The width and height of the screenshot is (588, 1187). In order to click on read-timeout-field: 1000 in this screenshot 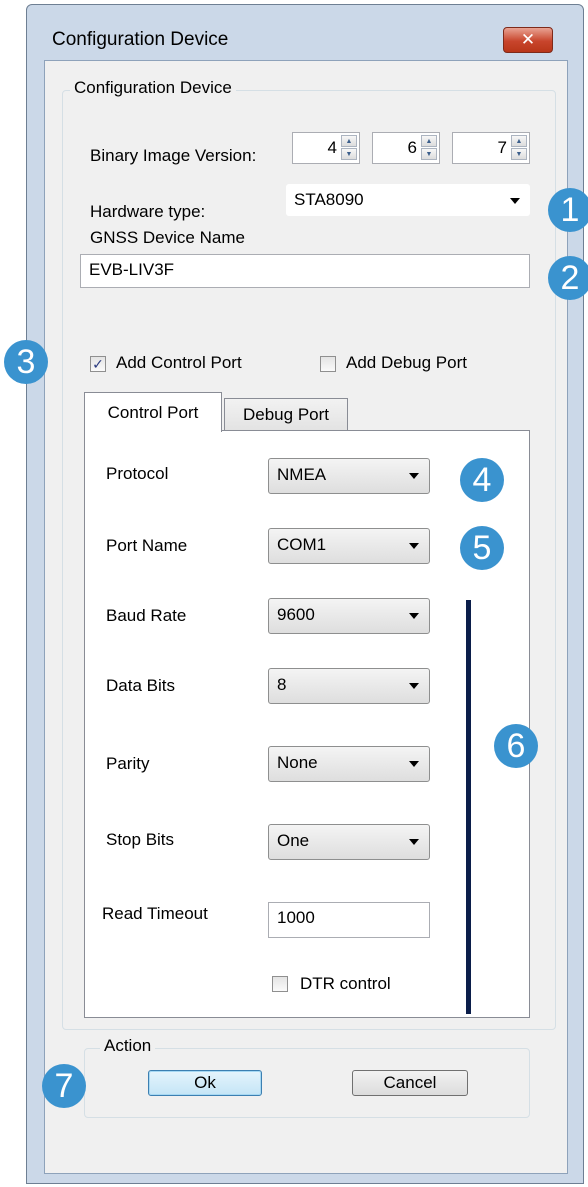, I will do `click(349, 920)`.